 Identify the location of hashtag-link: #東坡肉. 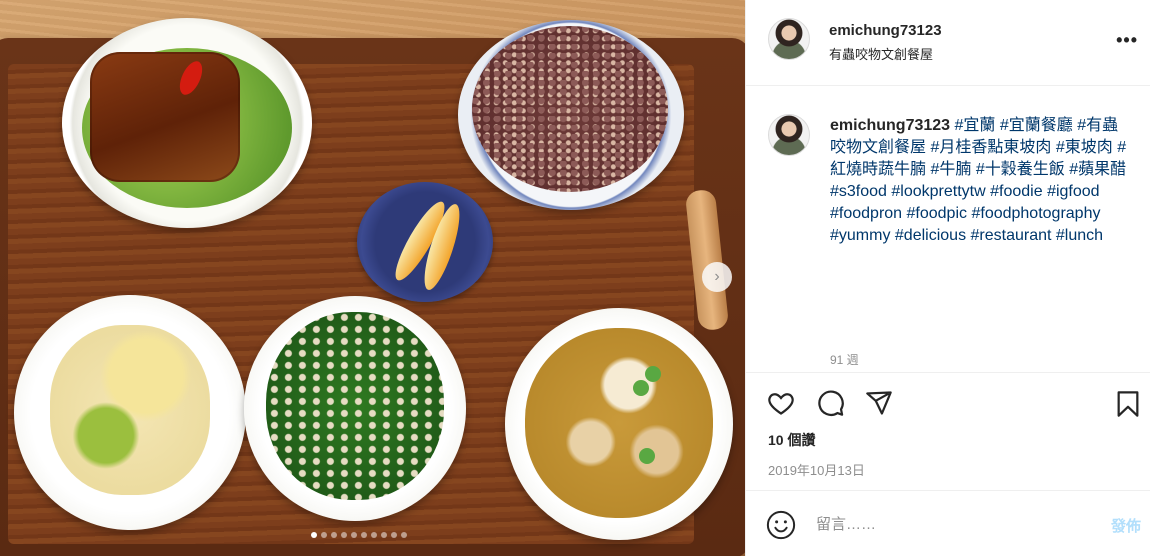
(1084, 147).